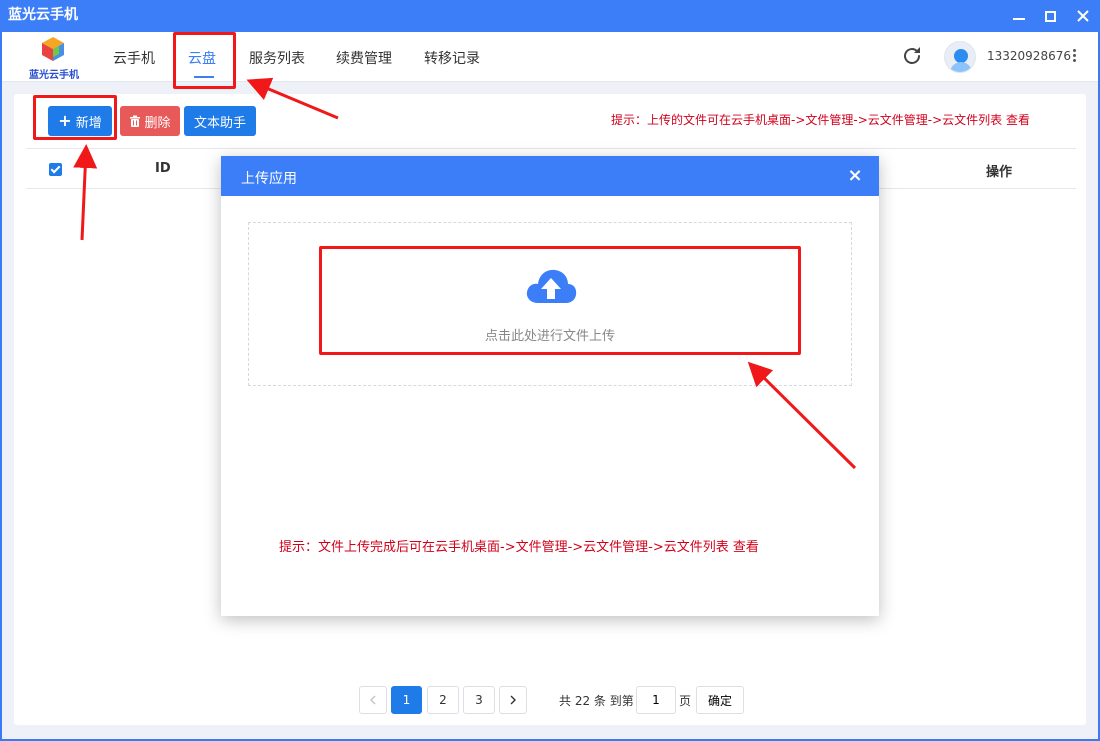 This screenshot has width=1100, height=741. I want to click on confirm-jump-button: 确定, so click(720, 700).